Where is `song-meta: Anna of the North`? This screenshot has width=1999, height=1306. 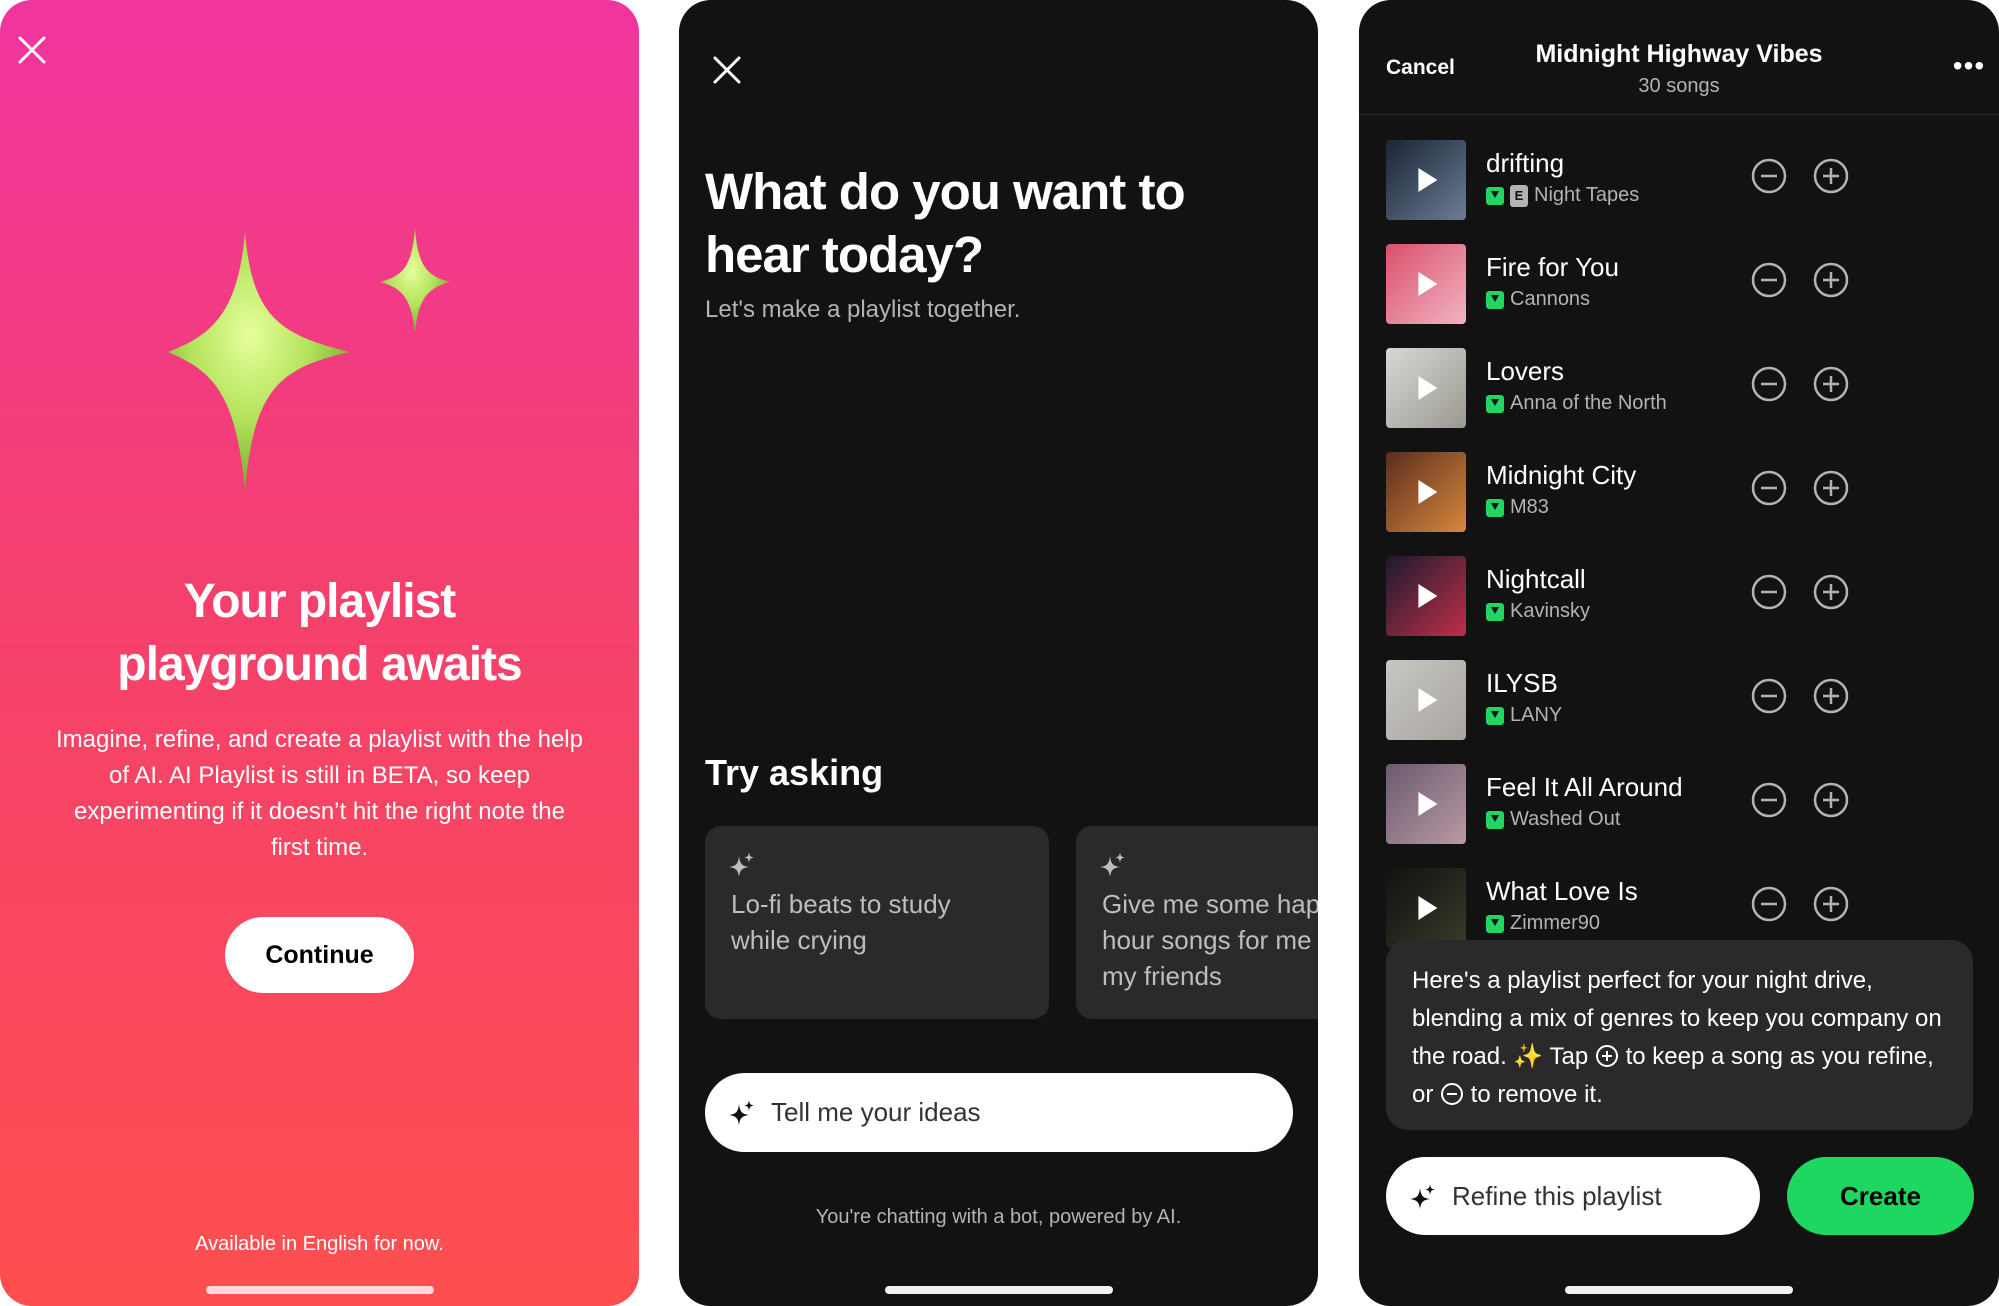
song-meta: Anna of the North is located at coordinates (1576, 403).